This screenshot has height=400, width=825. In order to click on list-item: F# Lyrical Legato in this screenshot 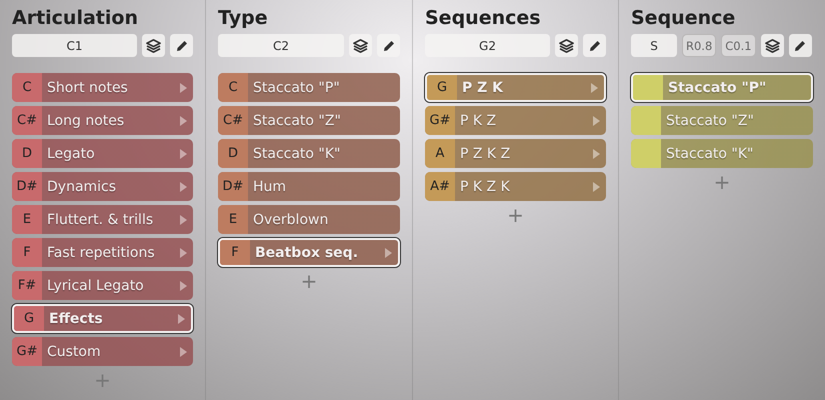, I will do `click(102, 285)`.